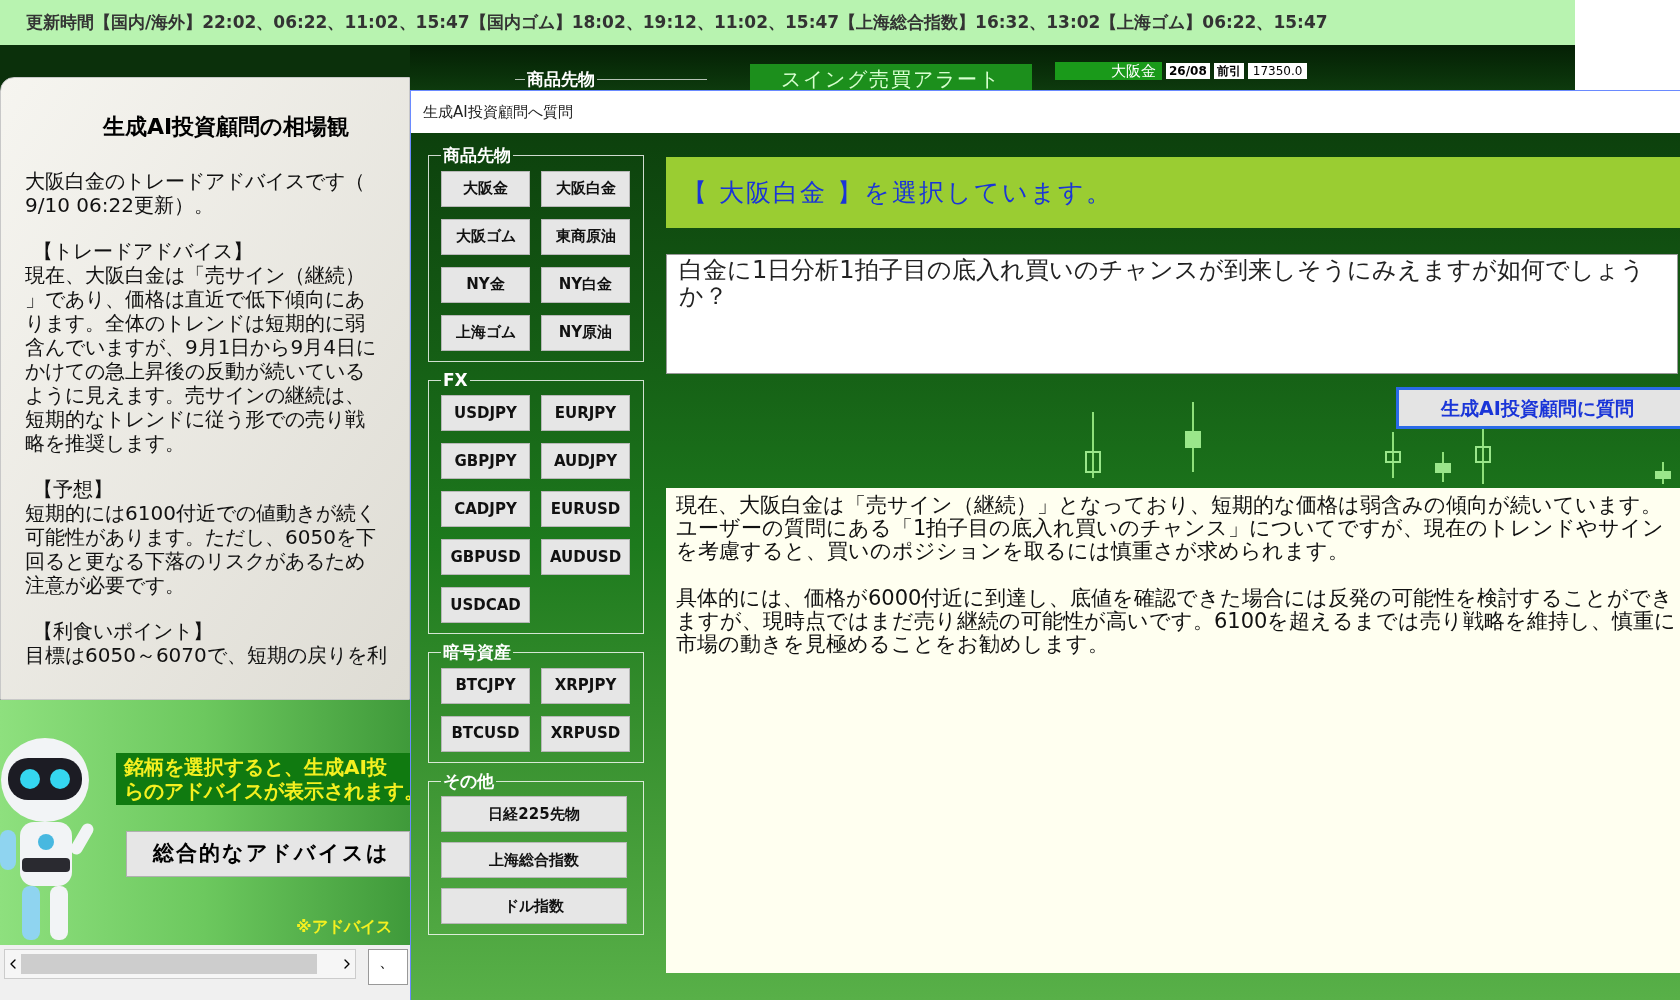 The height and width of the screenshot is (1000, 1680). What do you see at coordinates (195, 275) in the screenshot?
I see `advice-text-line: 現在、大阪白金は「売サイン（継続）` at bounding box center [195, 275].